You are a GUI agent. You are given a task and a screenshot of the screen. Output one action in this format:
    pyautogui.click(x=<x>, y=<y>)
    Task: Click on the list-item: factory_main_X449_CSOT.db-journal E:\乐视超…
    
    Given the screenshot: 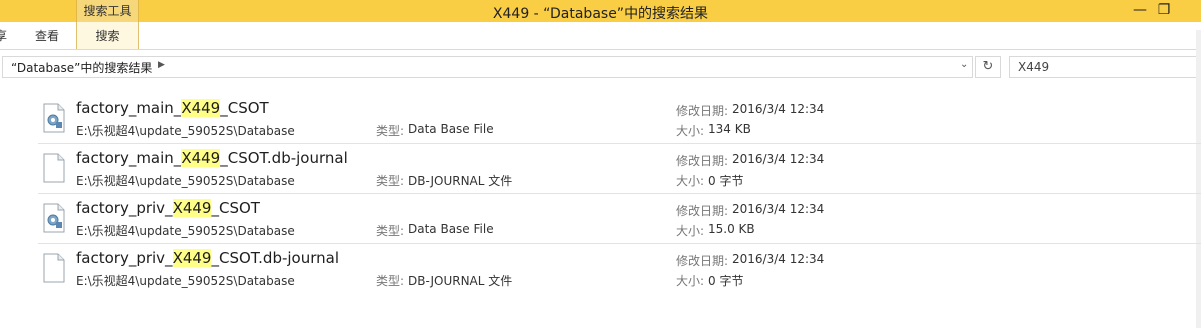 What is the action you would take?
    pyautogui.click(x=619, y=169)
    